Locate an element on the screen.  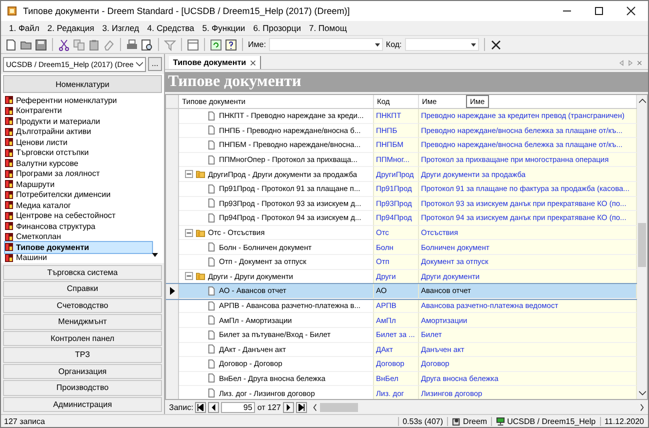
section-button: Организация is located at coordinates (82, 371).